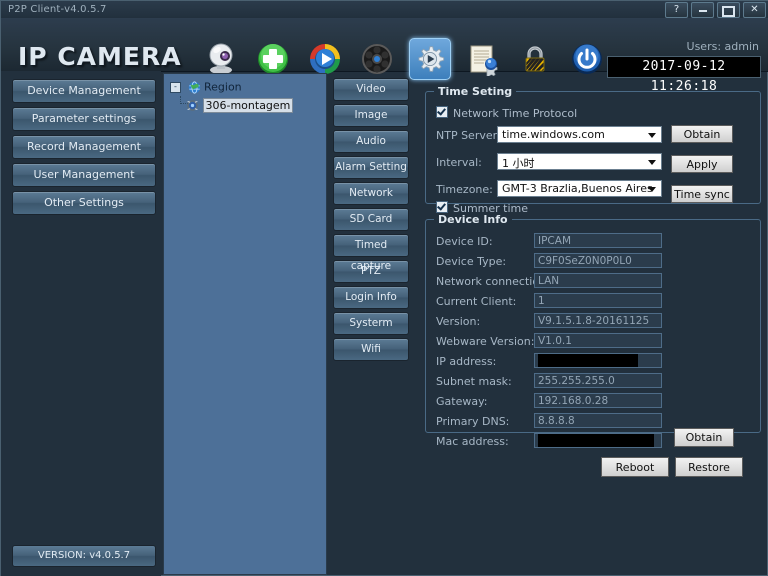  What do you see at coordinates (194, 87) in the screenshot?
I see `globe-icon` at bounding box center [194, 87].